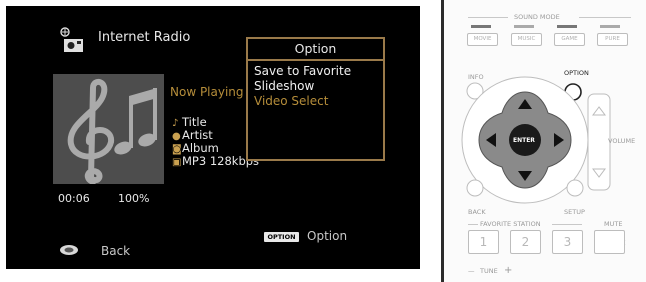 This screenshot has width=646, height=282. What do you see at coordinates (508, 270) in the screenshot?
I see `tune-plus-icon: +` at bounding box center [508, 270].